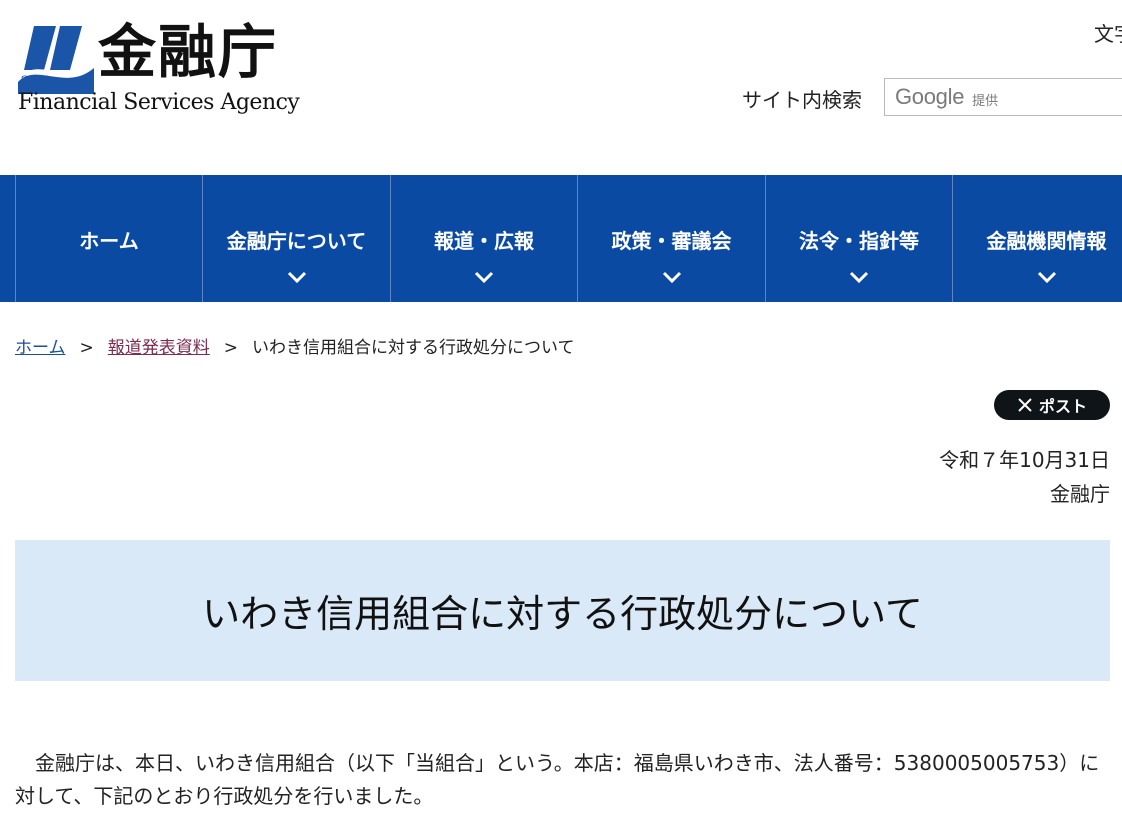 Image resolution: width=1122 pixels, height=813 pixels. I want to click on x-logo-icon, so click(1025, 405).